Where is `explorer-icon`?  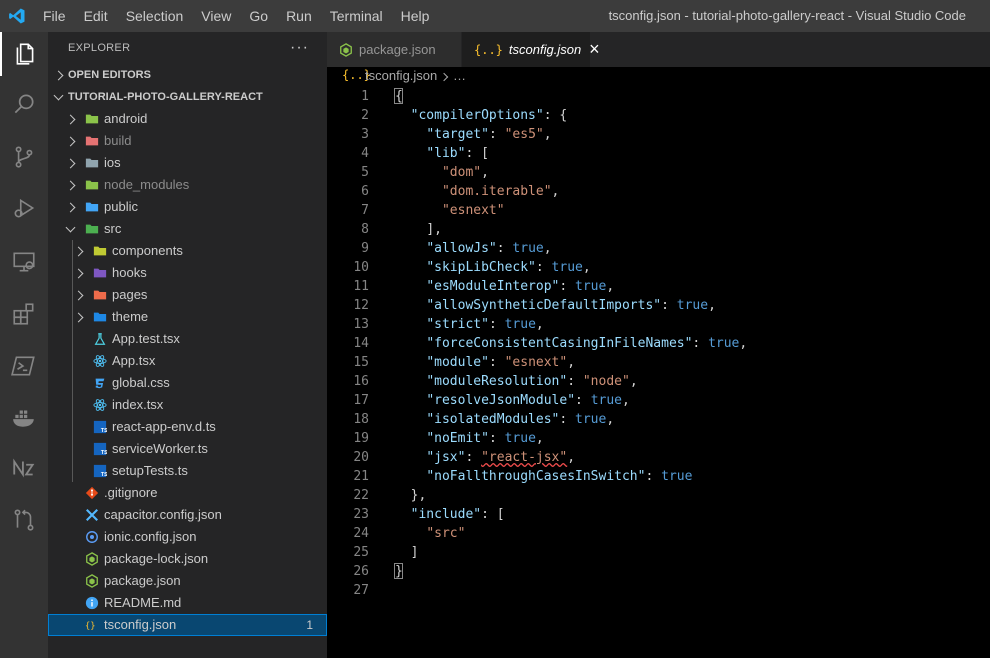
explorer-icon is located at coordinates (24, 54).